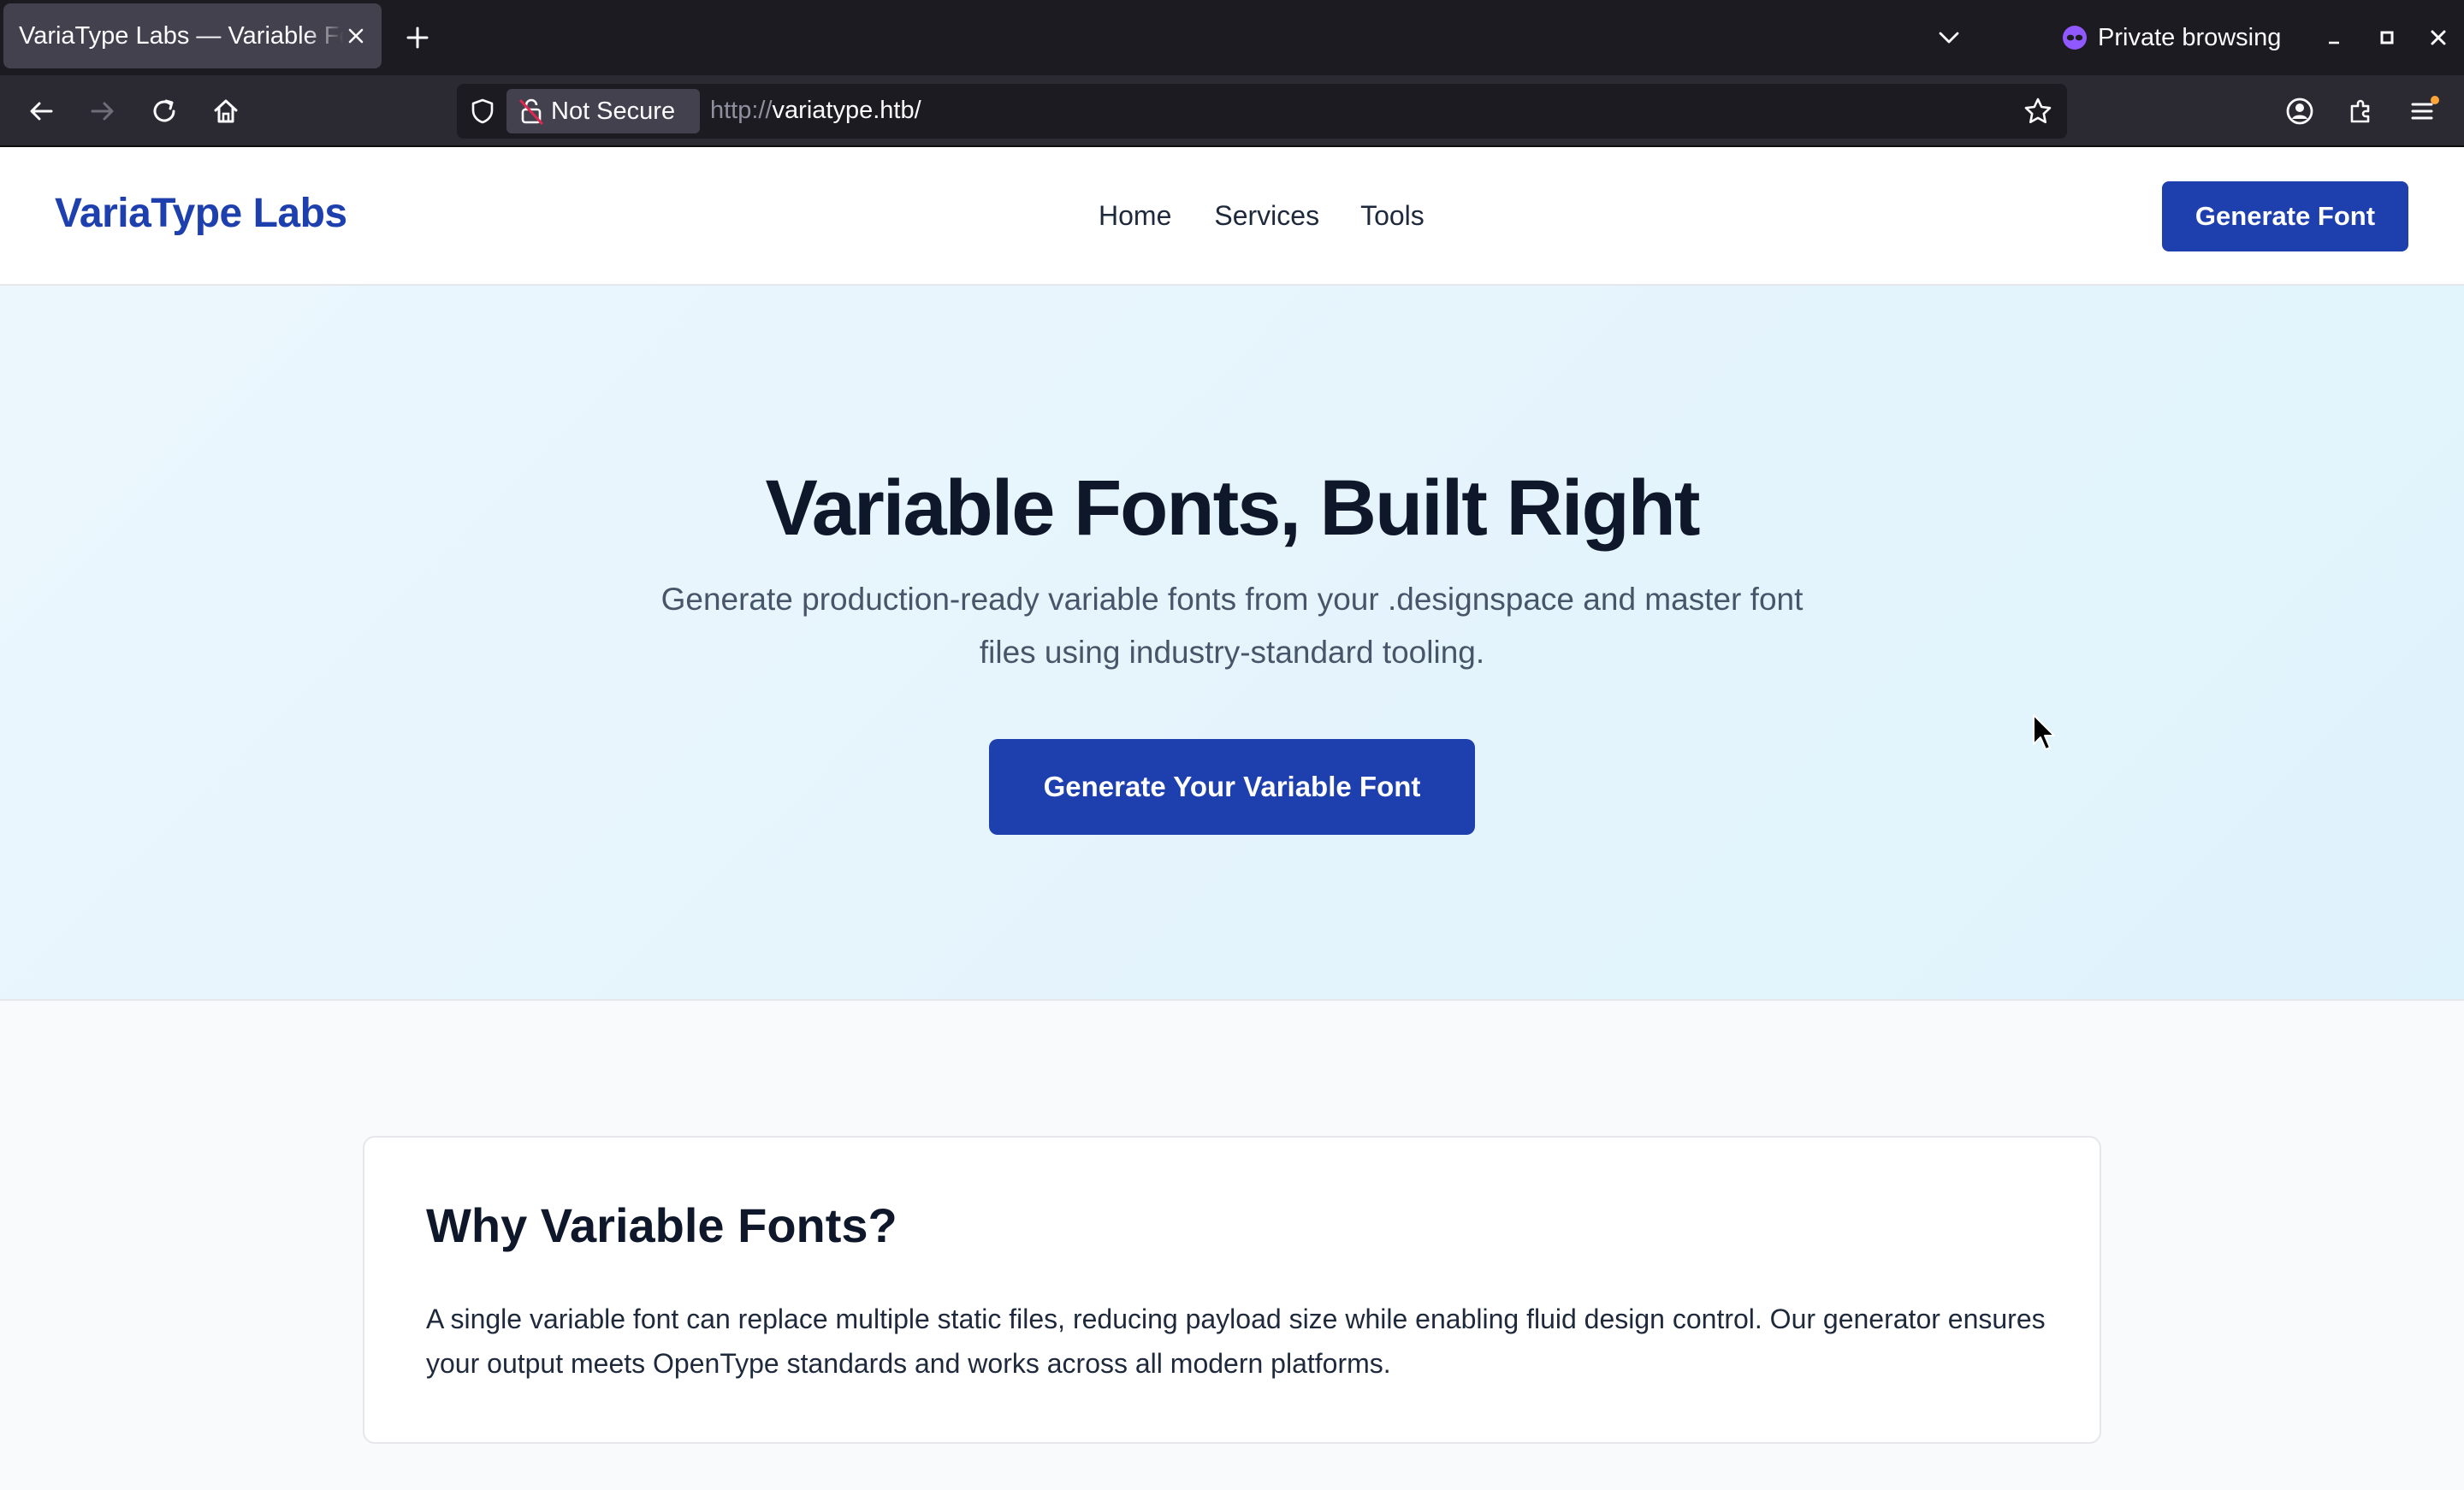  I want to click on home-icon, so click(226, 111).